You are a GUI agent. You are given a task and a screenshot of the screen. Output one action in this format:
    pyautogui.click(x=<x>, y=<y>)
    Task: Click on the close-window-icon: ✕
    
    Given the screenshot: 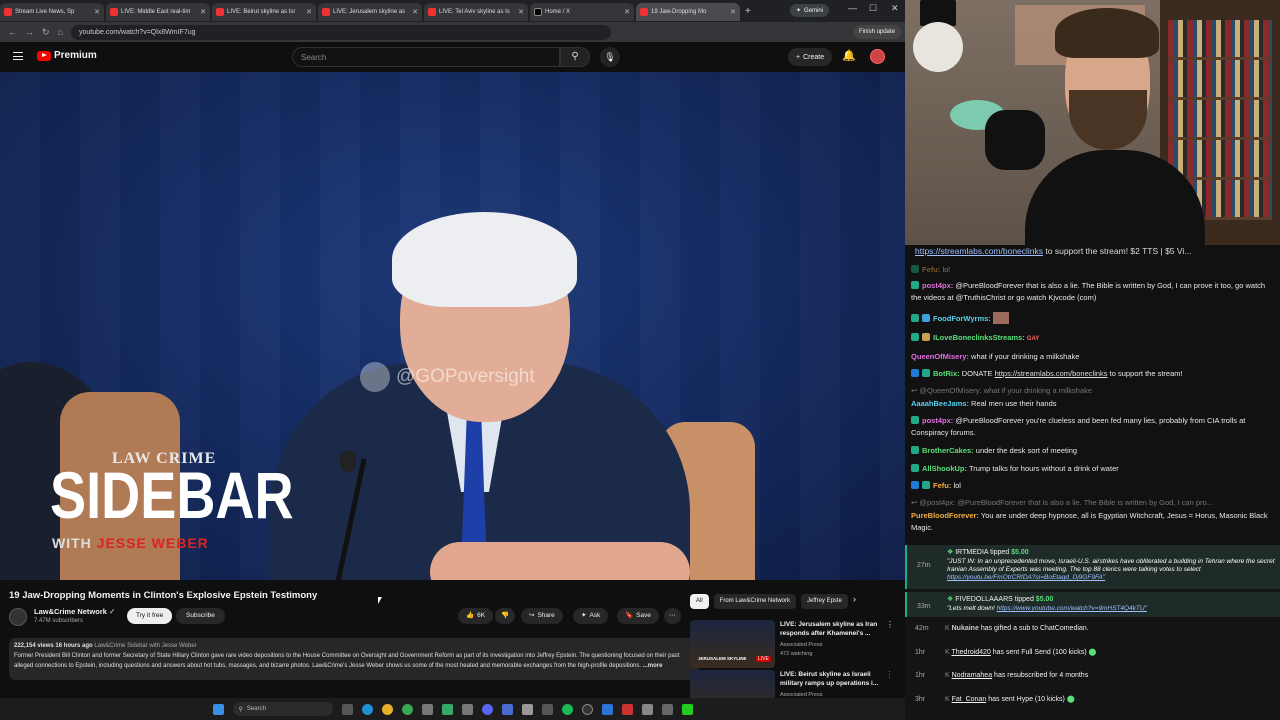 What is the action you would take?
    pyautogui.click(x=895, y=8)
    